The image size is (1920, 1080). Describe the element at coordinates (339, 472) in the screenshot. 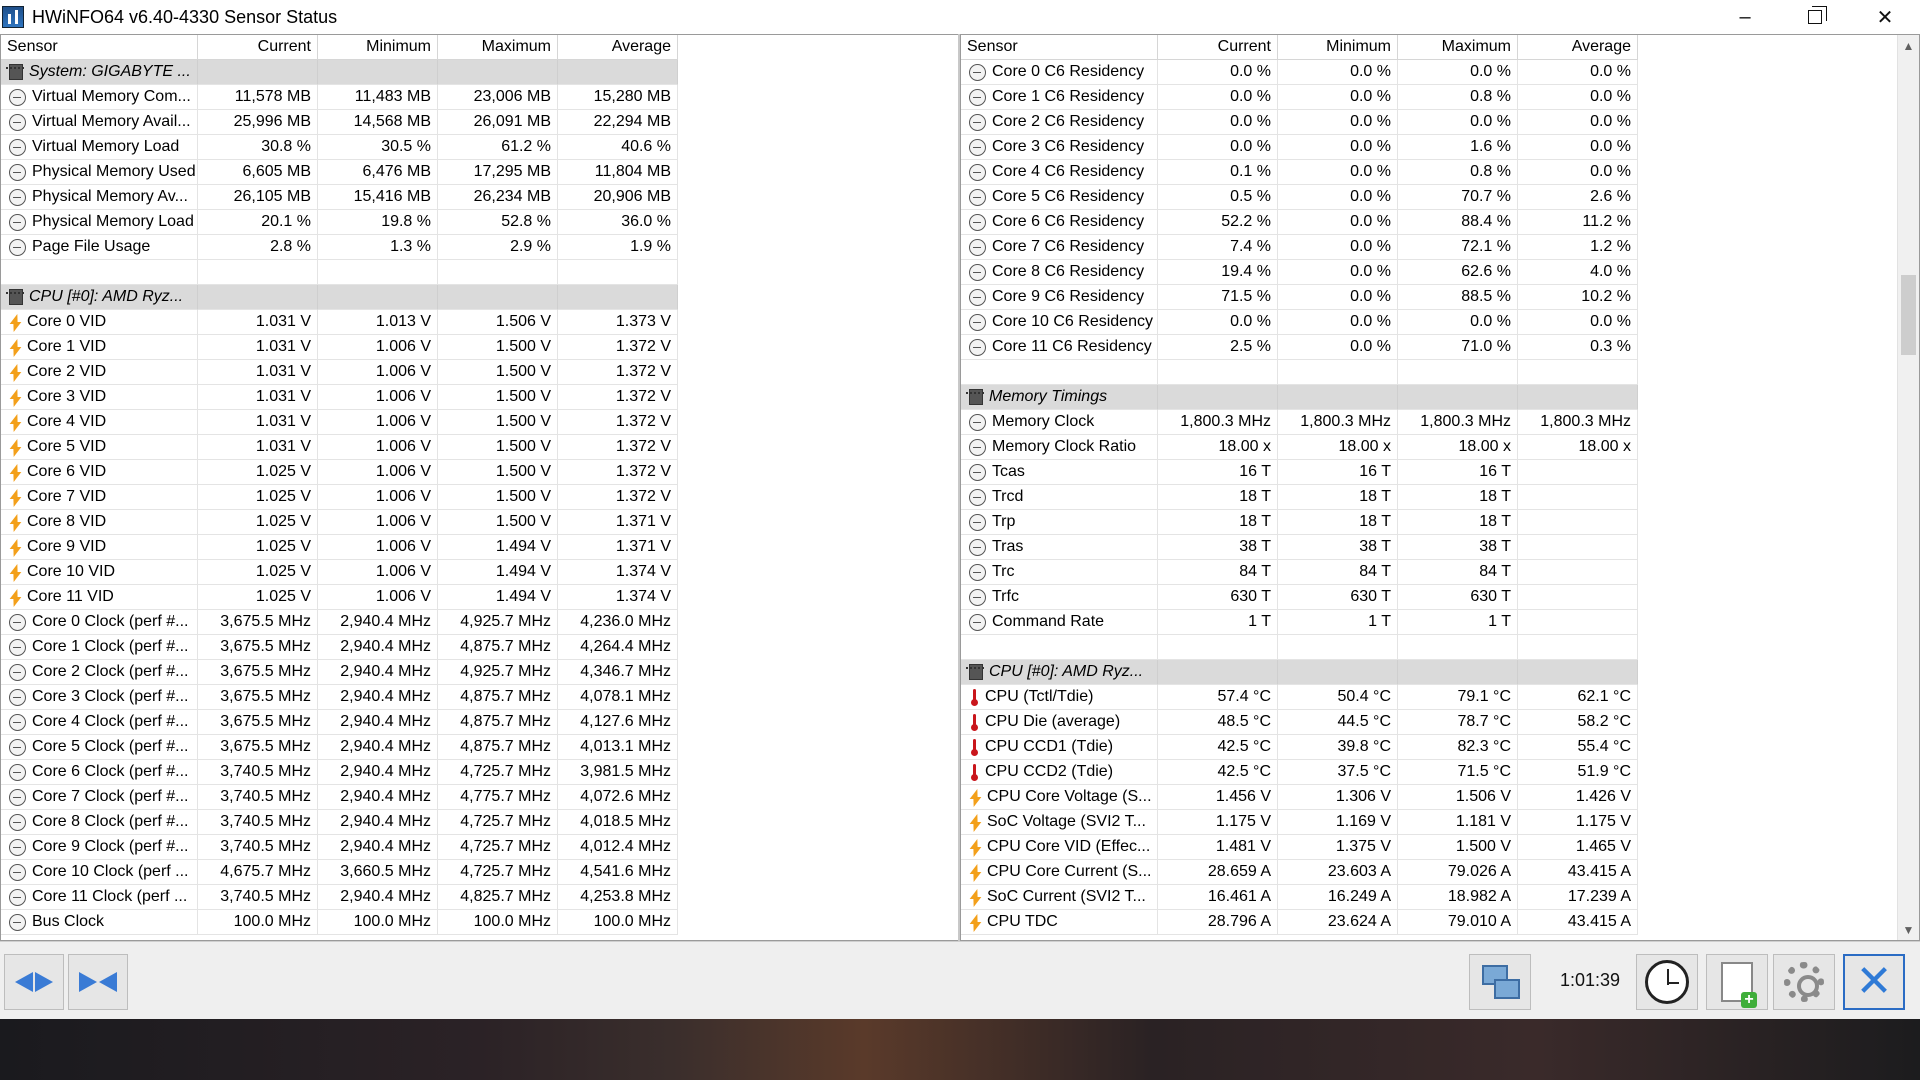

I see `sensor-row: Core 6 VID 1.025 V 1.006 V 1.500 V 1.372 V` at that location.